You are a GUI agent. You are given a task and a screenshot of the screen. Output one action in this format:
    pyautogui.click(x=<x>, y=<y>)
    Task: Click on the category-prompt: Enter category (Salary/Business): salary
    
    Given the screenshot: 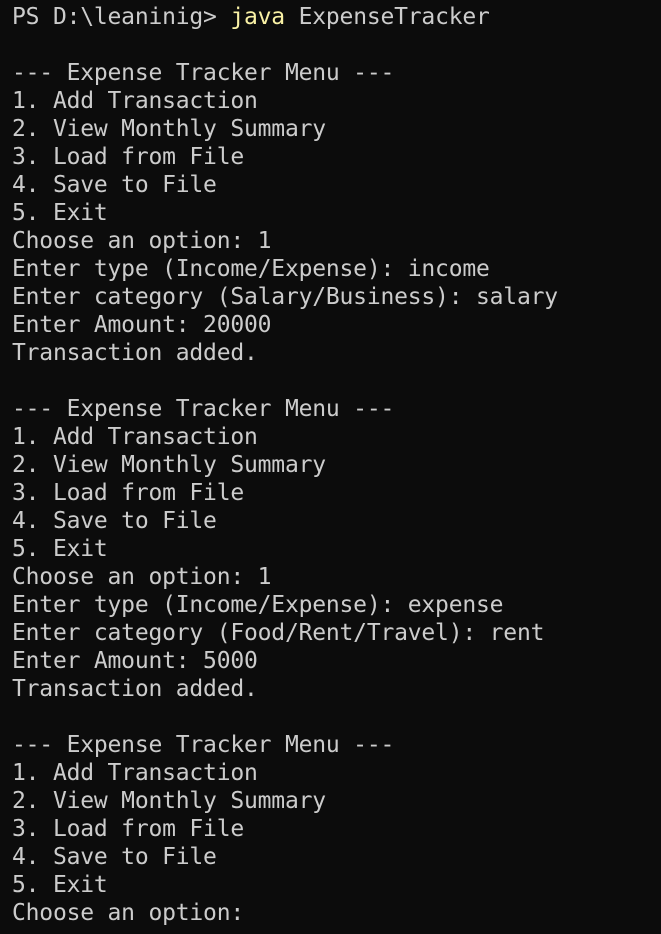 What is the action you would take?
    pyautogui.click(x=285, y=297)
    